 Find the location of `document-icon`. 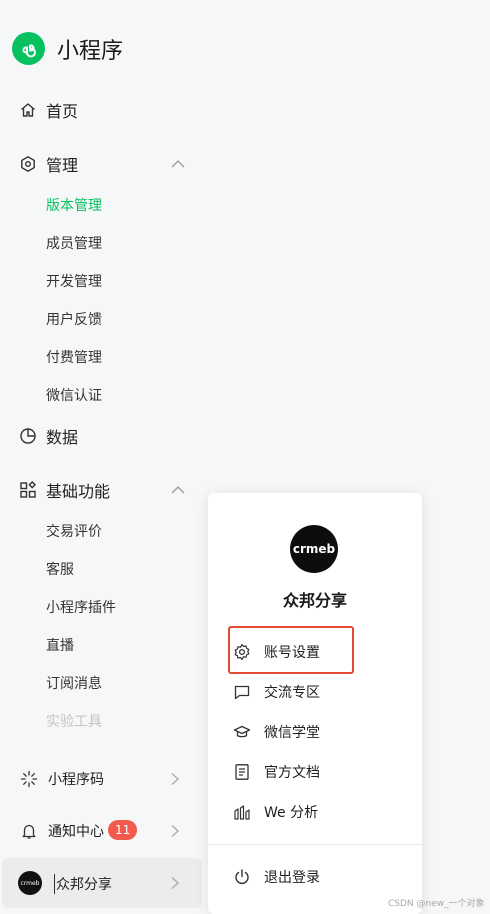

document-icon is located at coordinates (242, 772).